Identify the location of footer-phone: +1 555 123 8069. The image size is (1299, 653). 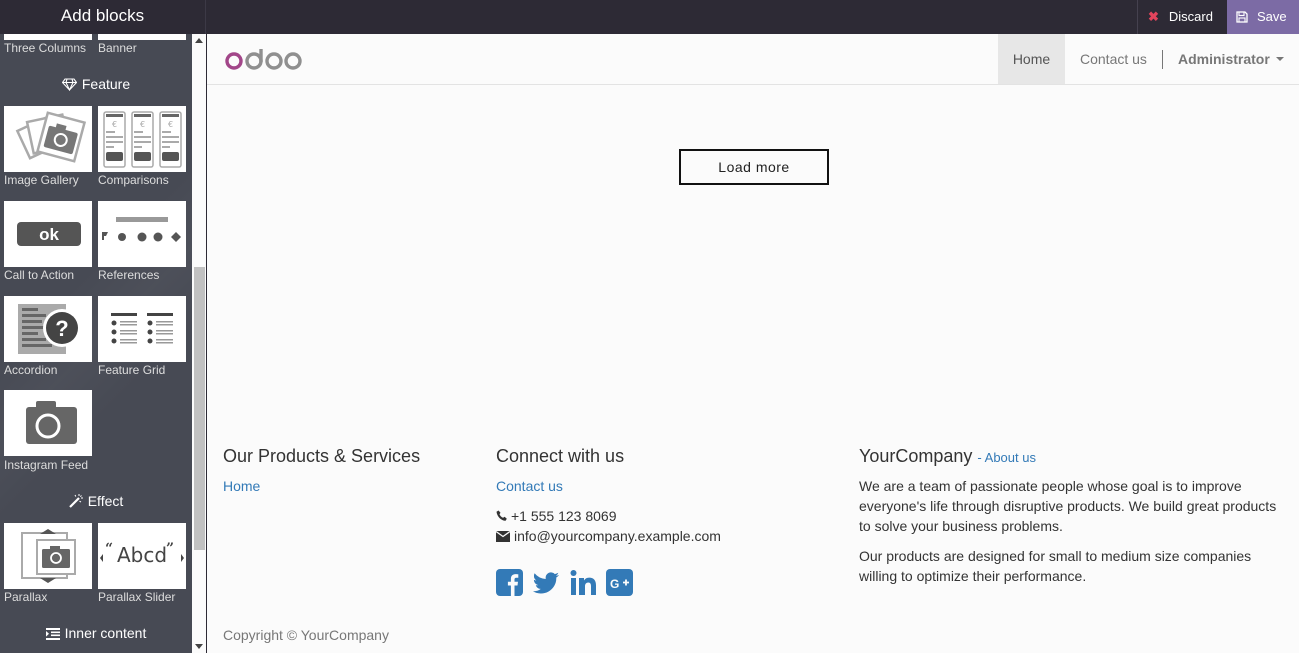
(556, 516).